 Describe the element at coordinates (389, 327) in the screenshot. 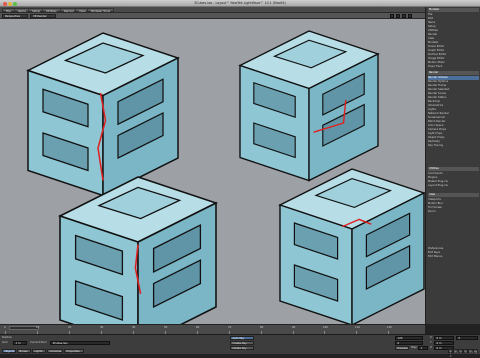

I see `timeline-tick-label: 120` at that location.